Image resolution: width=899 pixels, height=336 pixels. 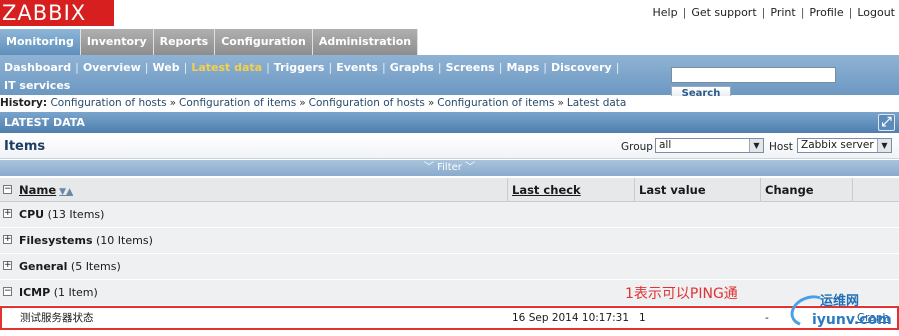 I want to click on submenu-latest-data: Latest data, so click(x=226, y=68).